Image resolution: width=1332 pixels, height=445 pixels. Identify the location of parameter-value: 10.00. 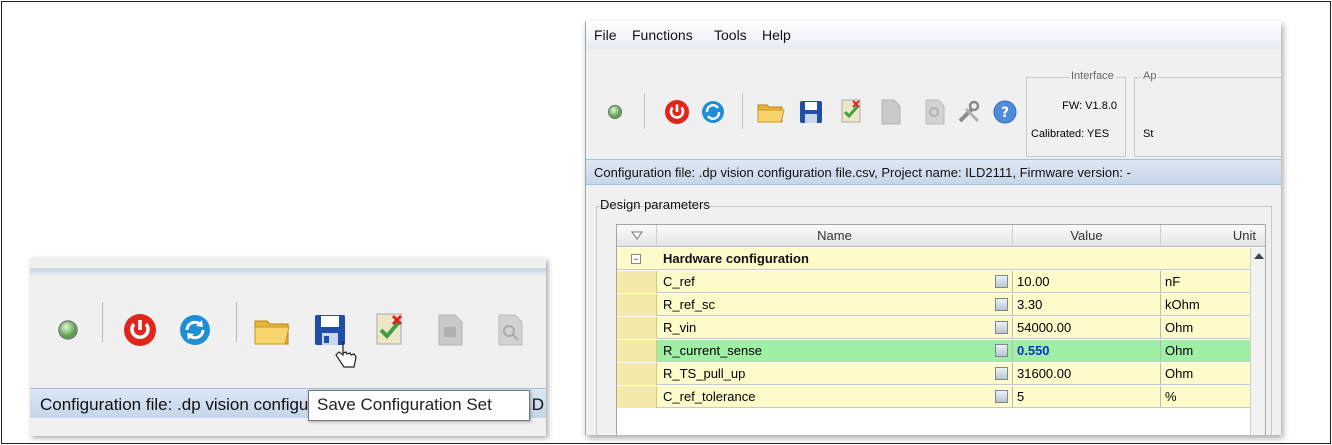
(1087, 282).